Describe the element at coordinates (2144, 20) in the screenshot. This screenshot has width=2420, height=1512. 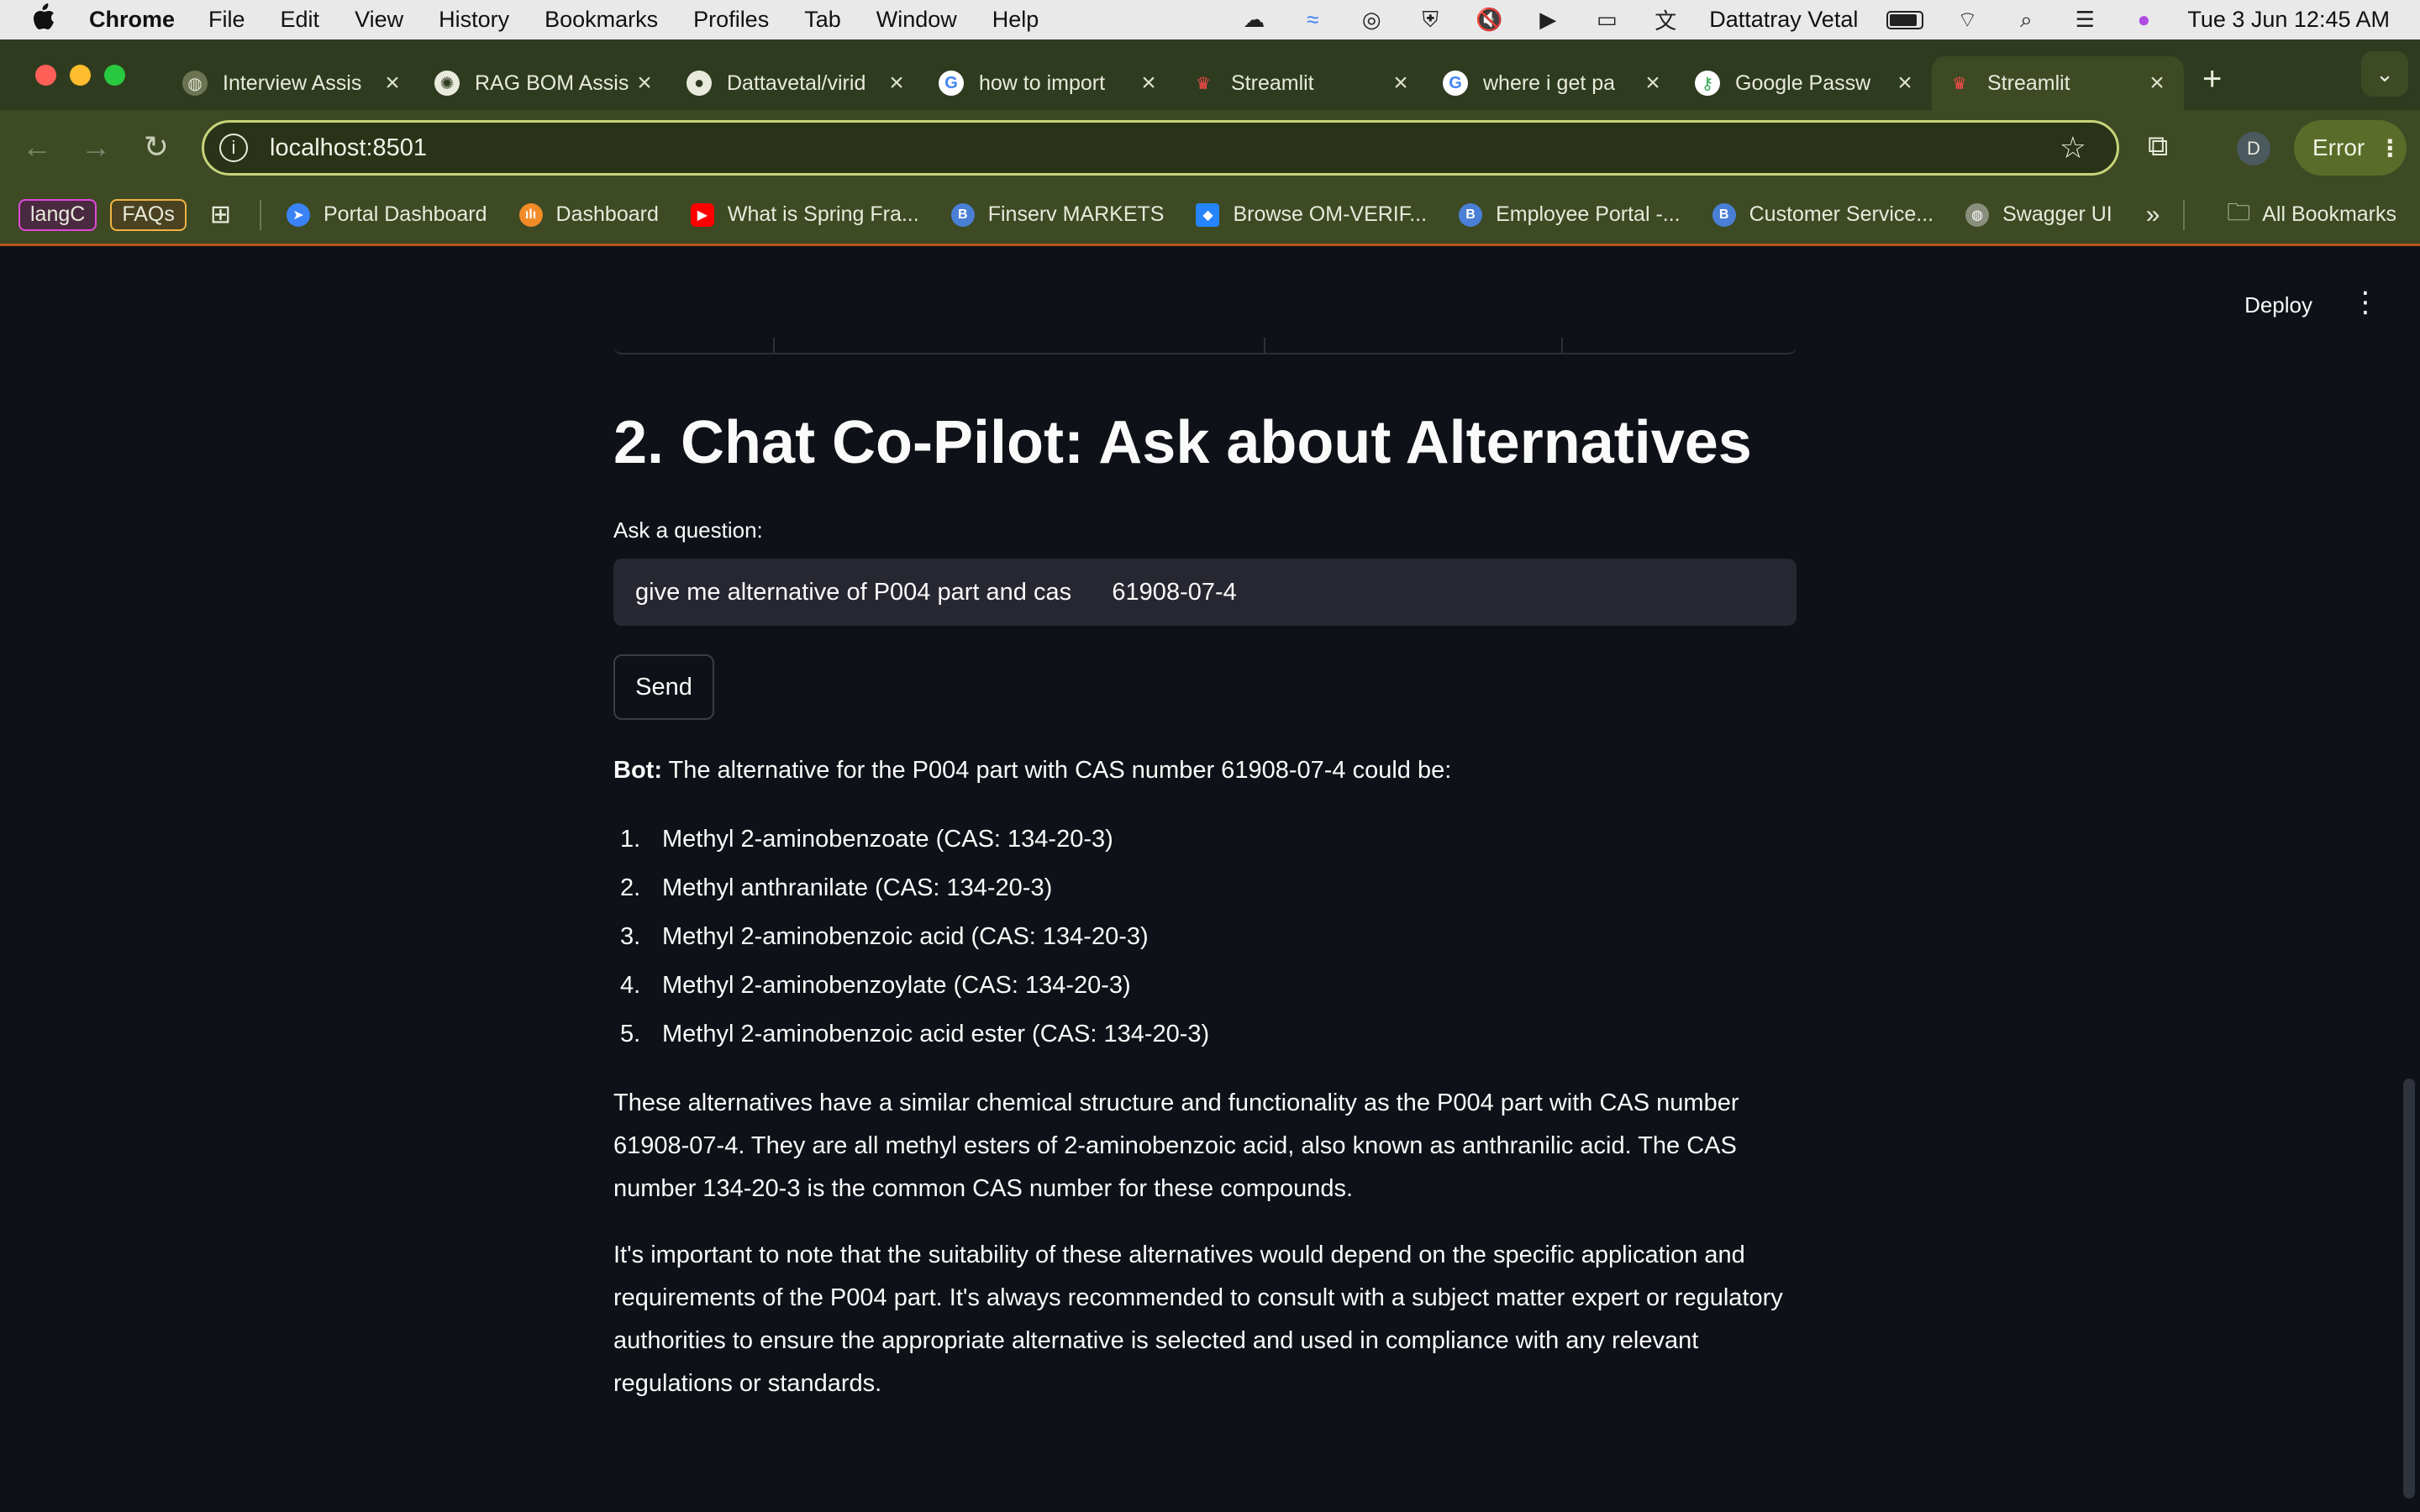
I see `siri-icon: ●` at that location.